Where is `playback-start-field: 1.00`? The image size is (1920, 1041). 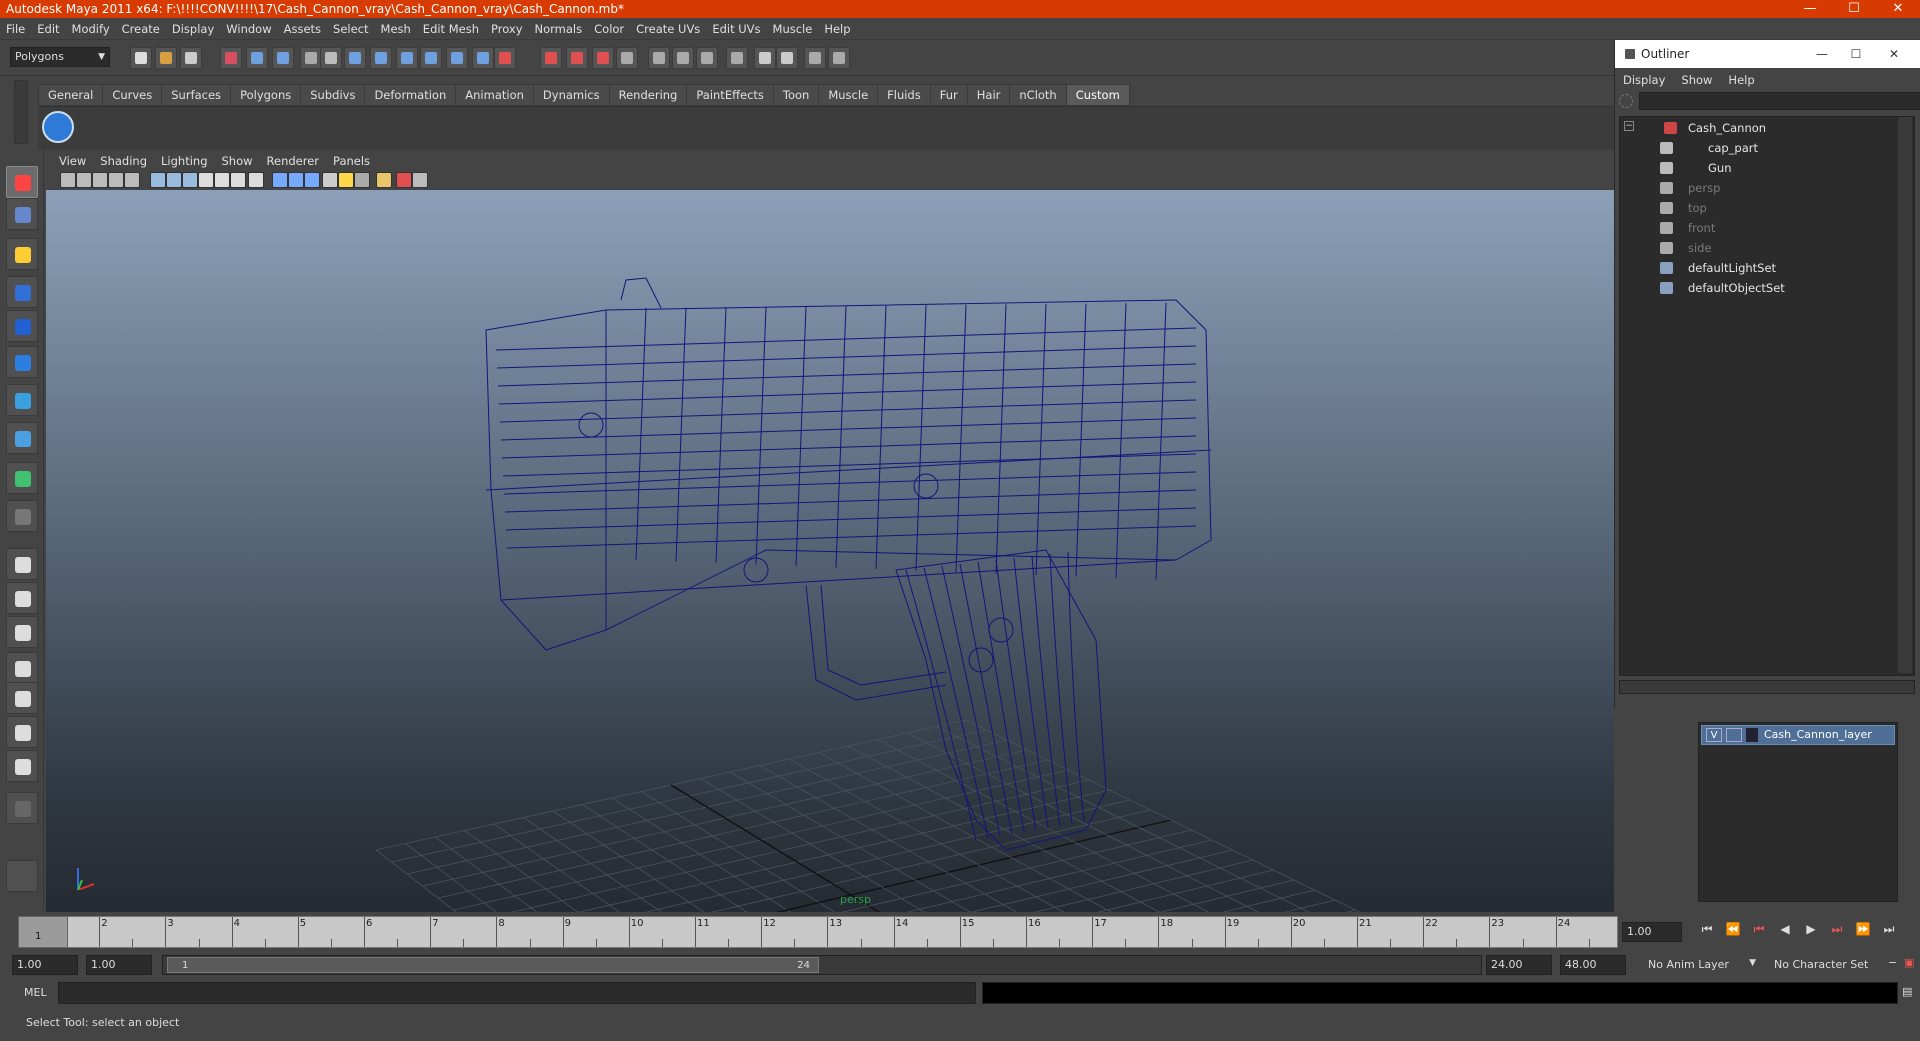
playback-start-field: 1.00 is located at coordinates (119, 965).